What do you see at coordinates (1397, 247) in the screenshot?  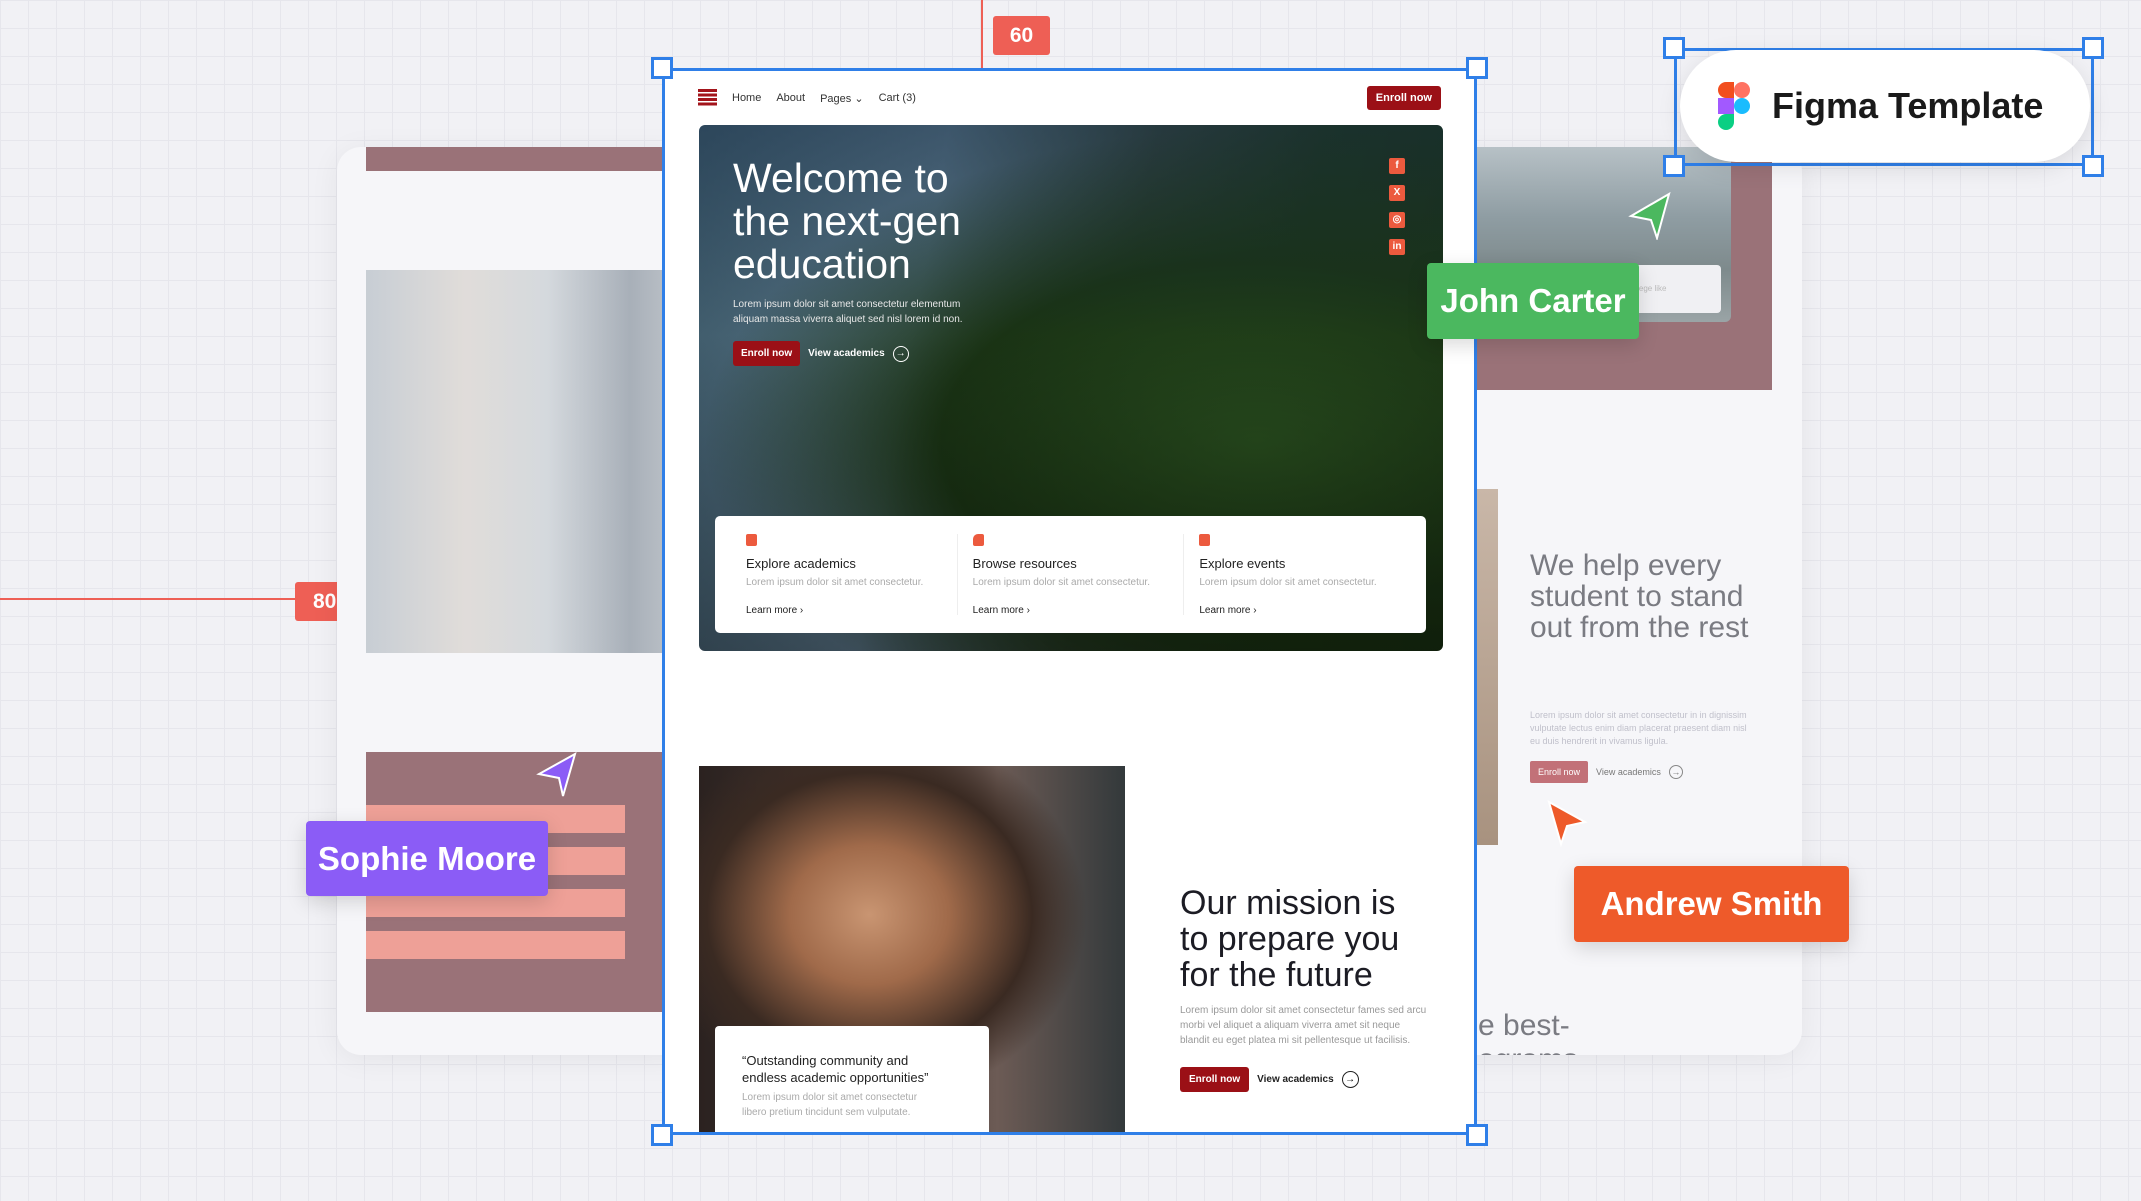 I see `linkedin-icon: in` at bounding box center [1397, 247].